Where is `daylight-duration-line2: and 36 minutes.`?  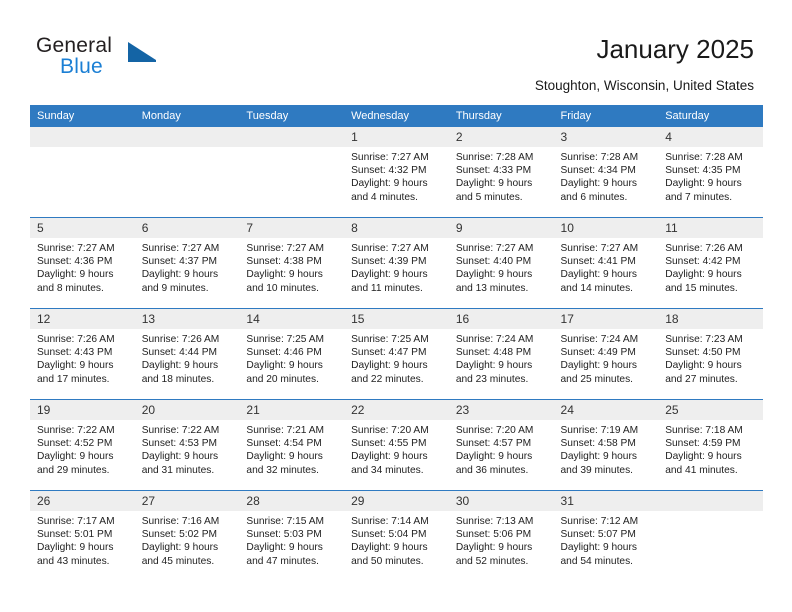 daylight-duration-line2: and 36 minutes. is located at coordinates (492, 470).